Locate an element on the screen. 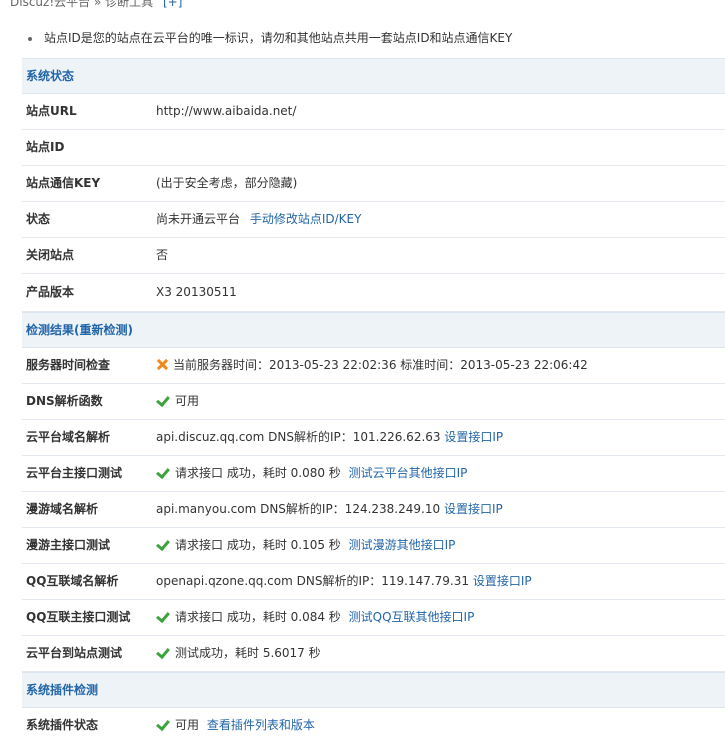  plugin-status-value: 可用 查看插件列表和版本 is located at coordinates (235, 725).